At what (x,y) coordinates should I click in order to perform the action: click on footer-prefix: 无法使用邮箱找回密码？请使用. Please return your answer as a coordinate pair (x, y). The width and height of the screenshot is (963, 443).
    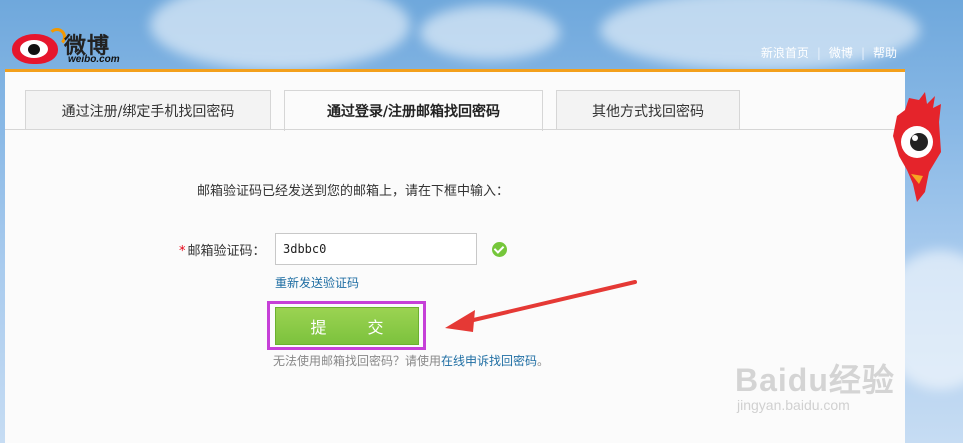
    Looking at the image, I should click on (357, 361).